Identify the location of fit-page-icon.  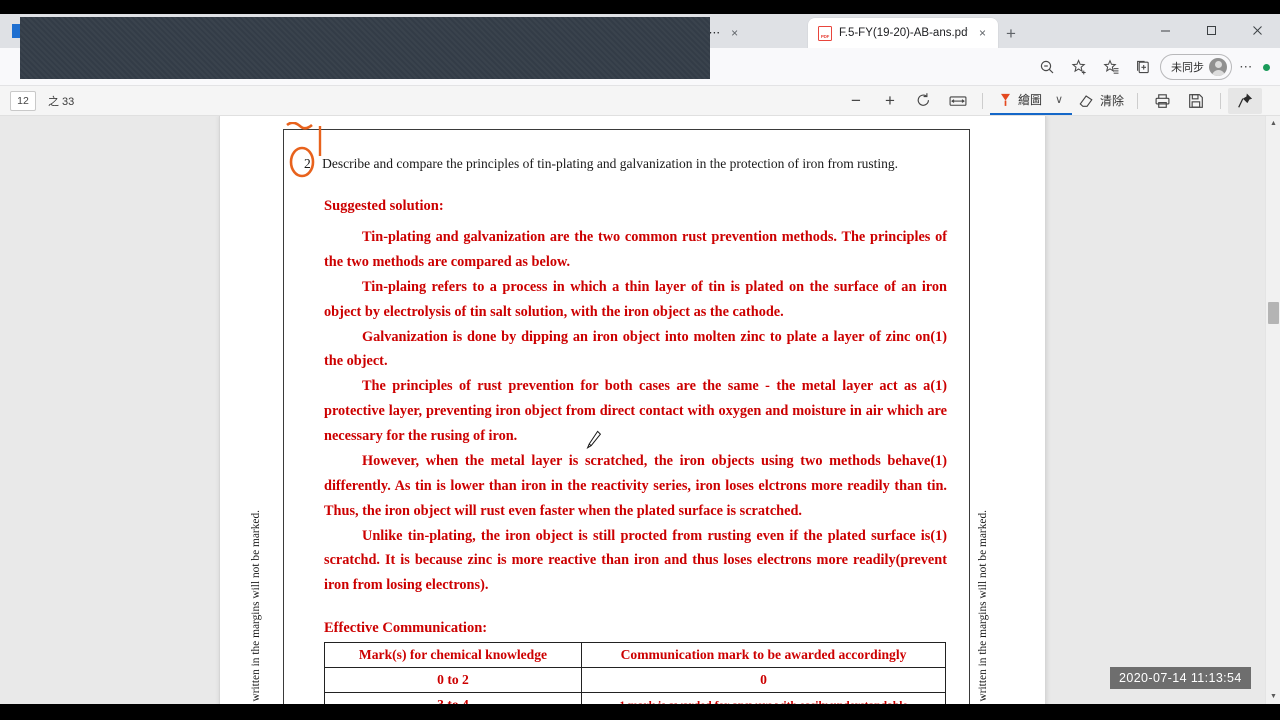
(958, 101).